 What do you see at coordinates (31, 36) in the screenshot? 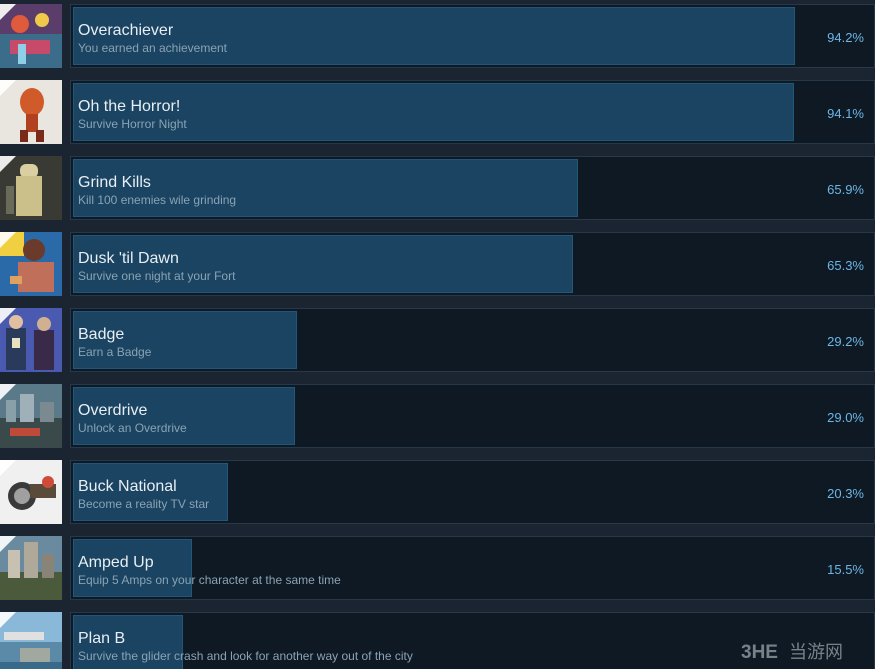
I see `overachiever-art-icon` at bounding box center [31, 36].